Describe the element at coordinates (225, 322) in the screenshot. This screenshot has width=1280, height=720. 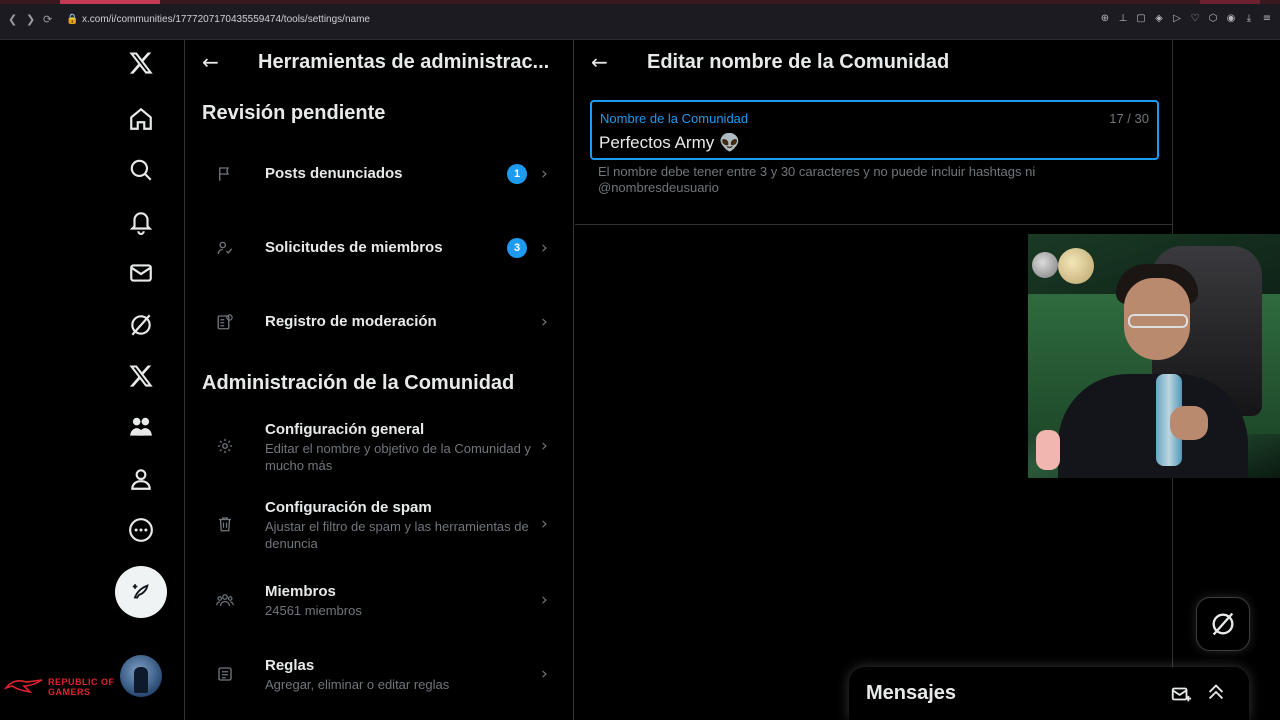
I see `moderation-log-icon` at that location.